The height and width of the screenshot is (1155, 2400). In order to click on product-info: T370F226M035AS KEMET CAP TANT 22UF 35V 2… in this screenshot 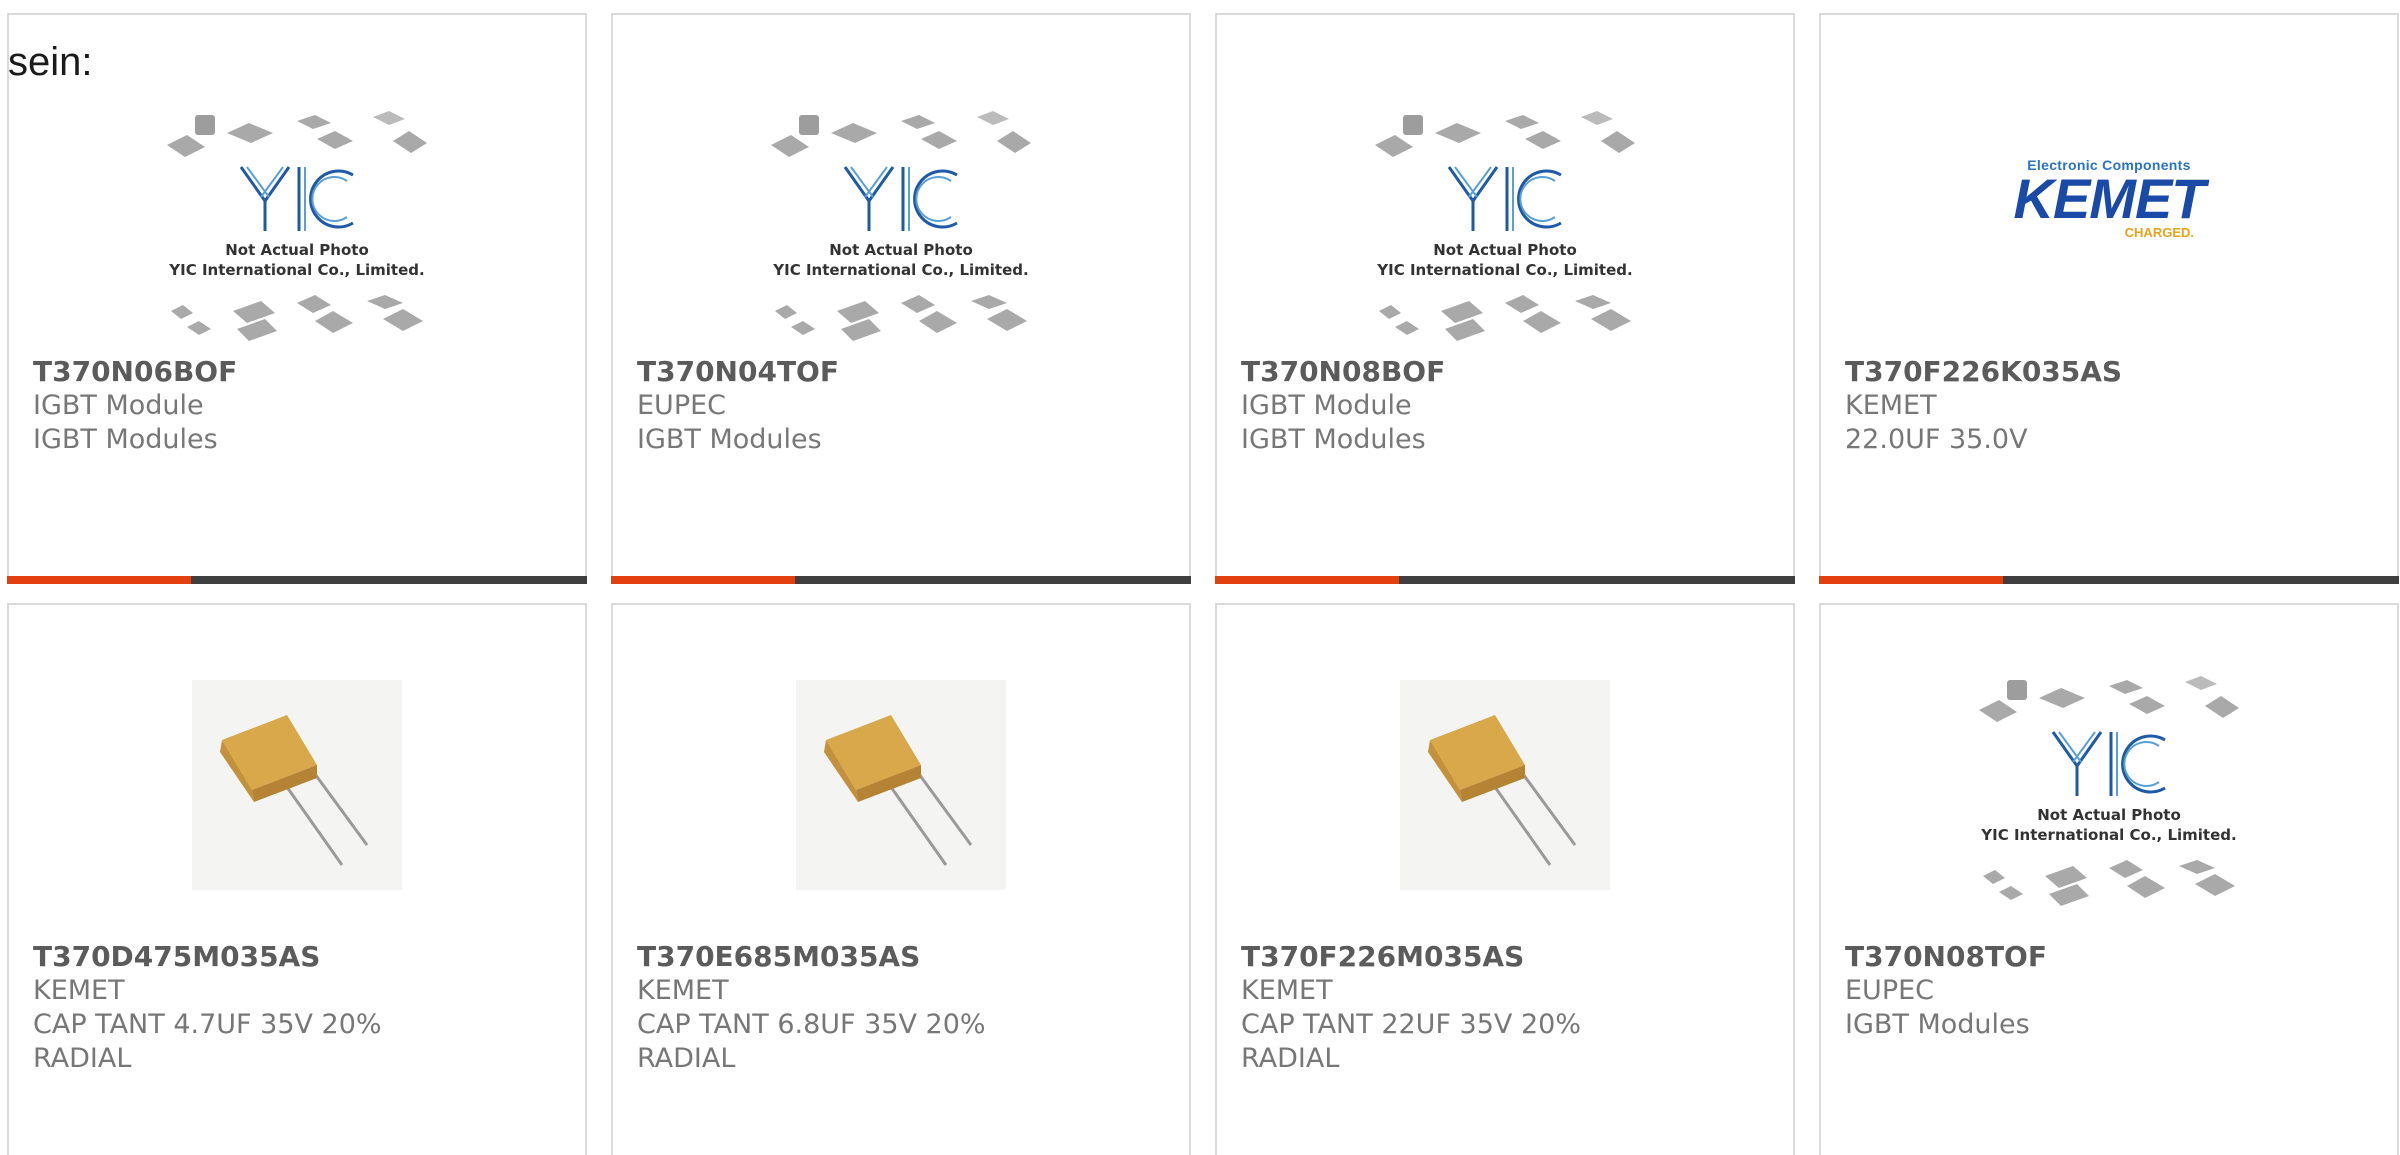, I will do `click(1505, 1008)`.